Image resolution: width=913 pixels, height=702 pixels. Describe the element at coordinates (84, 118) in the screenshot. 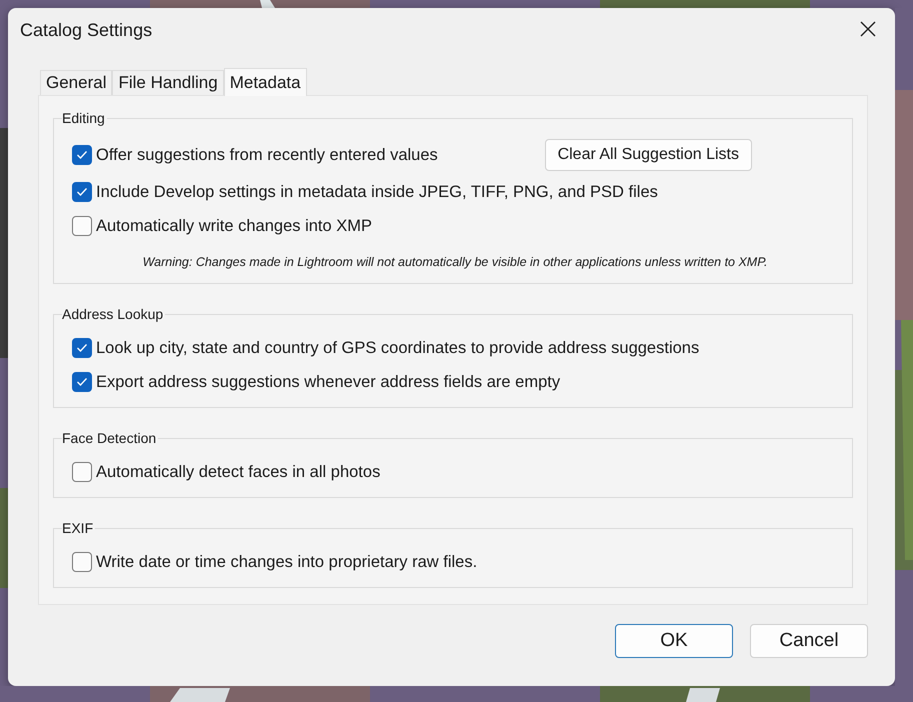

I see `group-title: Editing` at that location.